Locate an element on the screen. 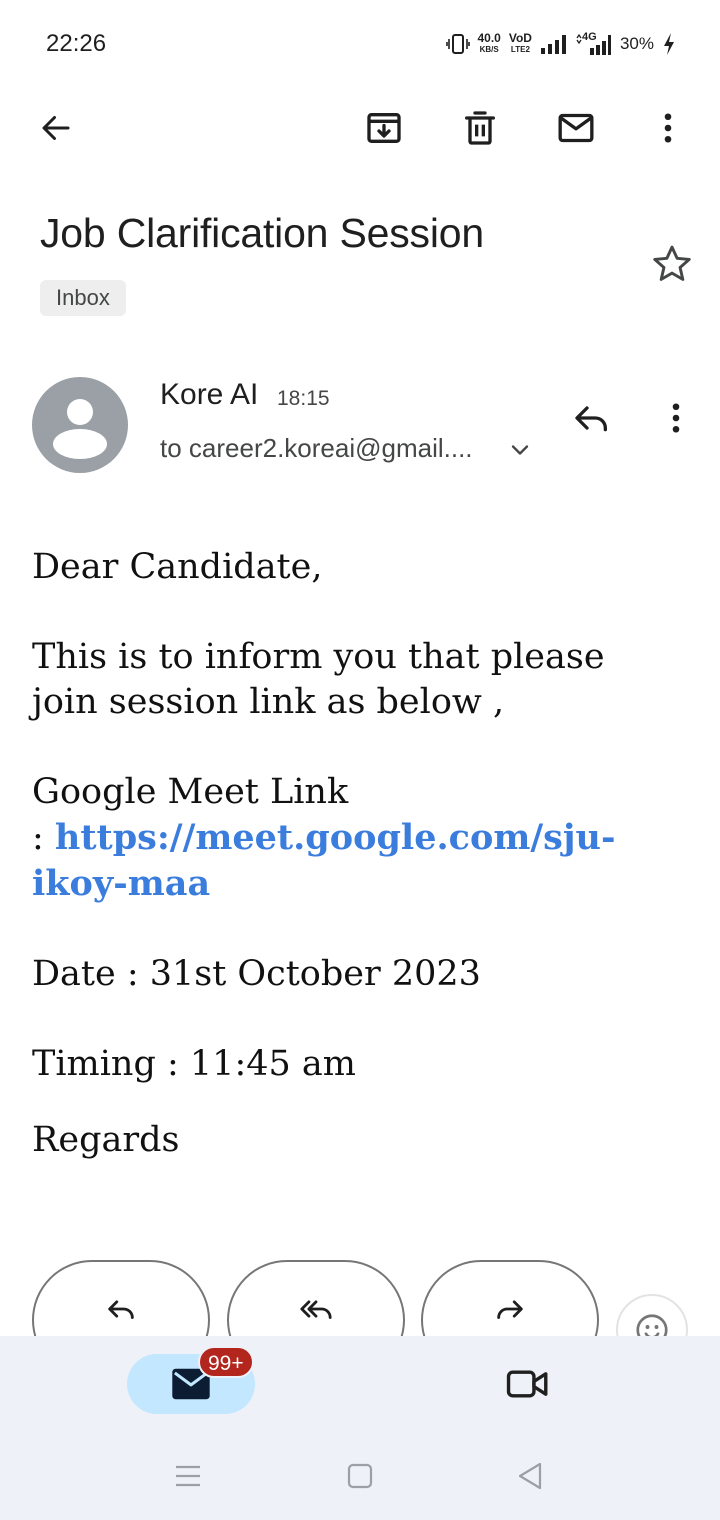  back-button is located at coordinates (56, 128).